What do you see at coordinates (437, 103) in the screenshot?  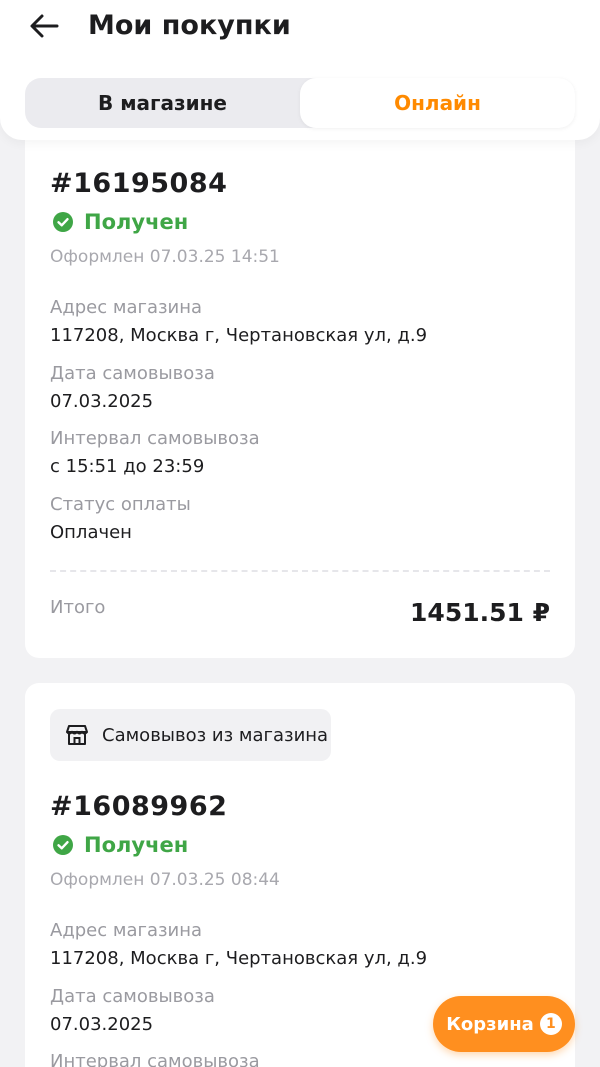 I see `tab-online: Онлайн` at bounding box center [437, 103].